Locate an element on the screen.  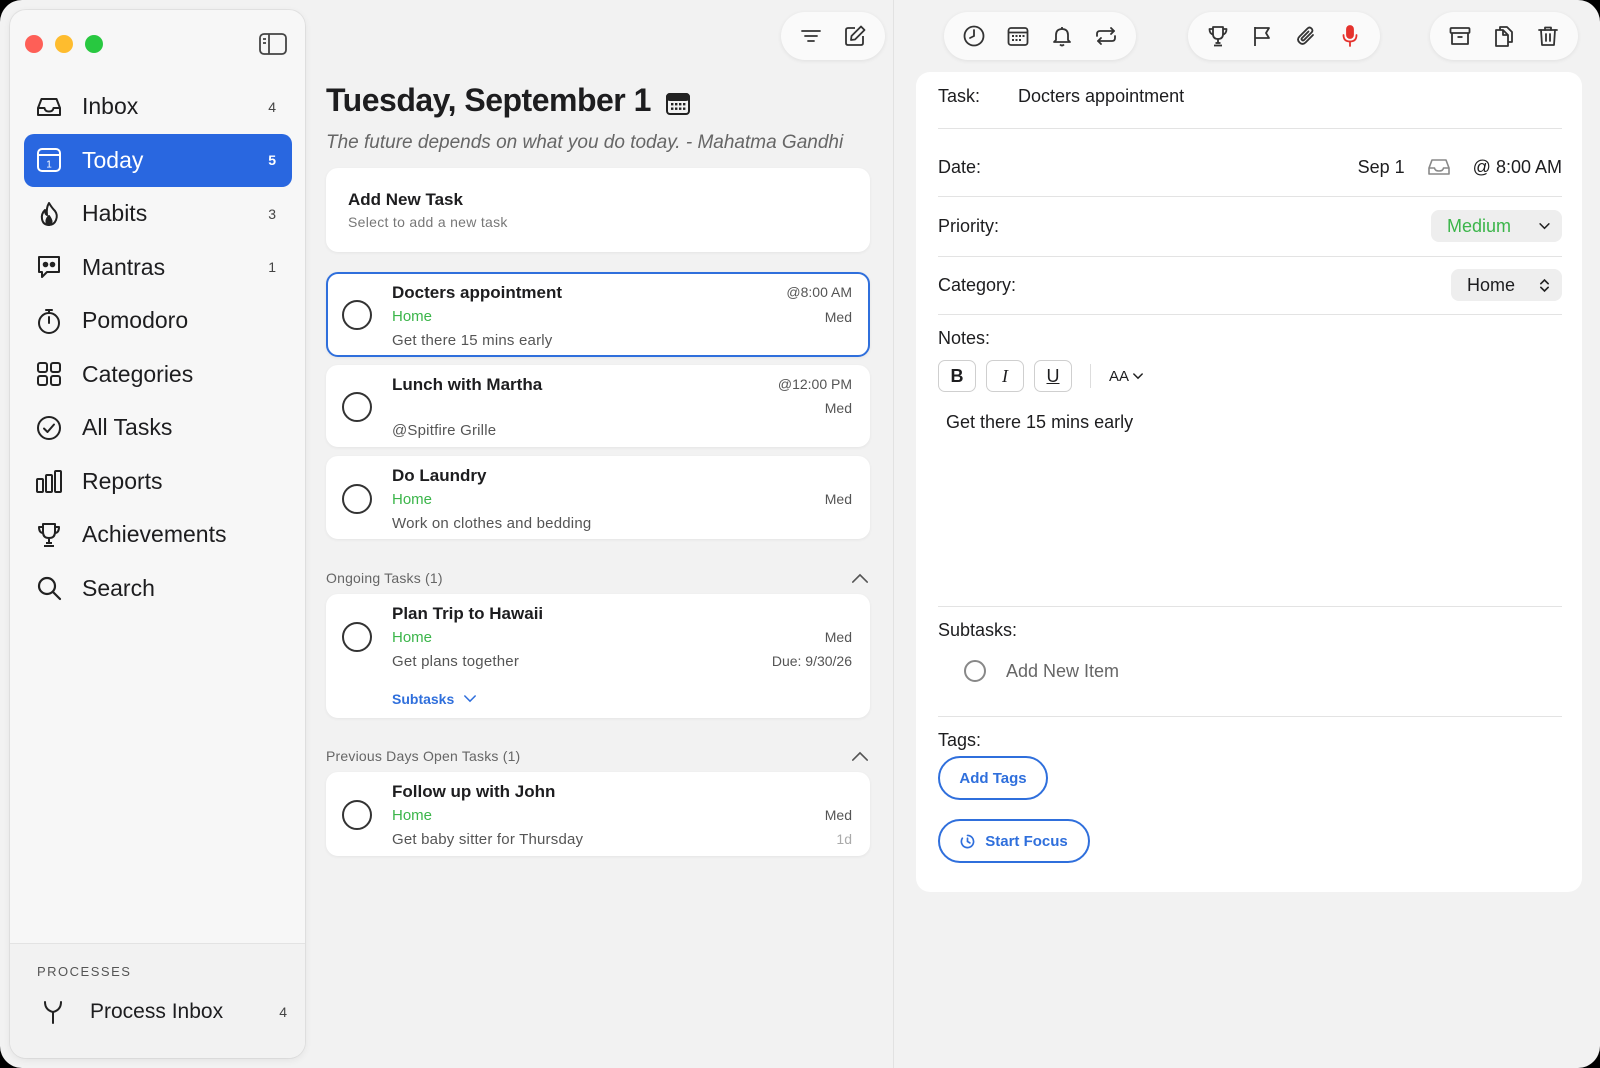
task-title: Plan Trip to Hawaii is located at coordinates (468, 613).